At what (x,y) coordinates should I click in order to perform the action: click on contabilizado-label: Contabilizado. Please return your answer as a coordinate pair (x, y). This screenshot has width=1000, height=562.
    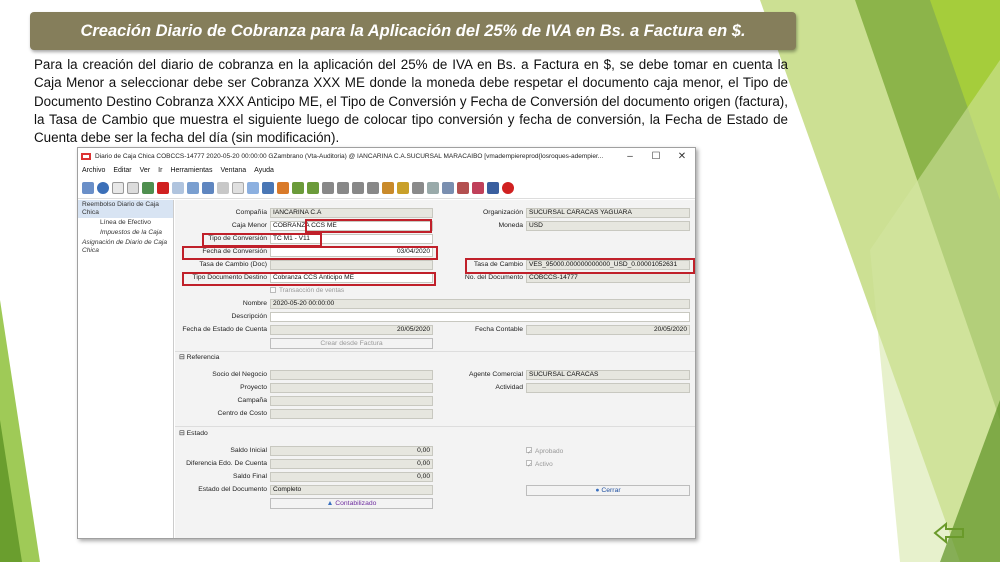
    Looking at the image, I should click on (356, 503).